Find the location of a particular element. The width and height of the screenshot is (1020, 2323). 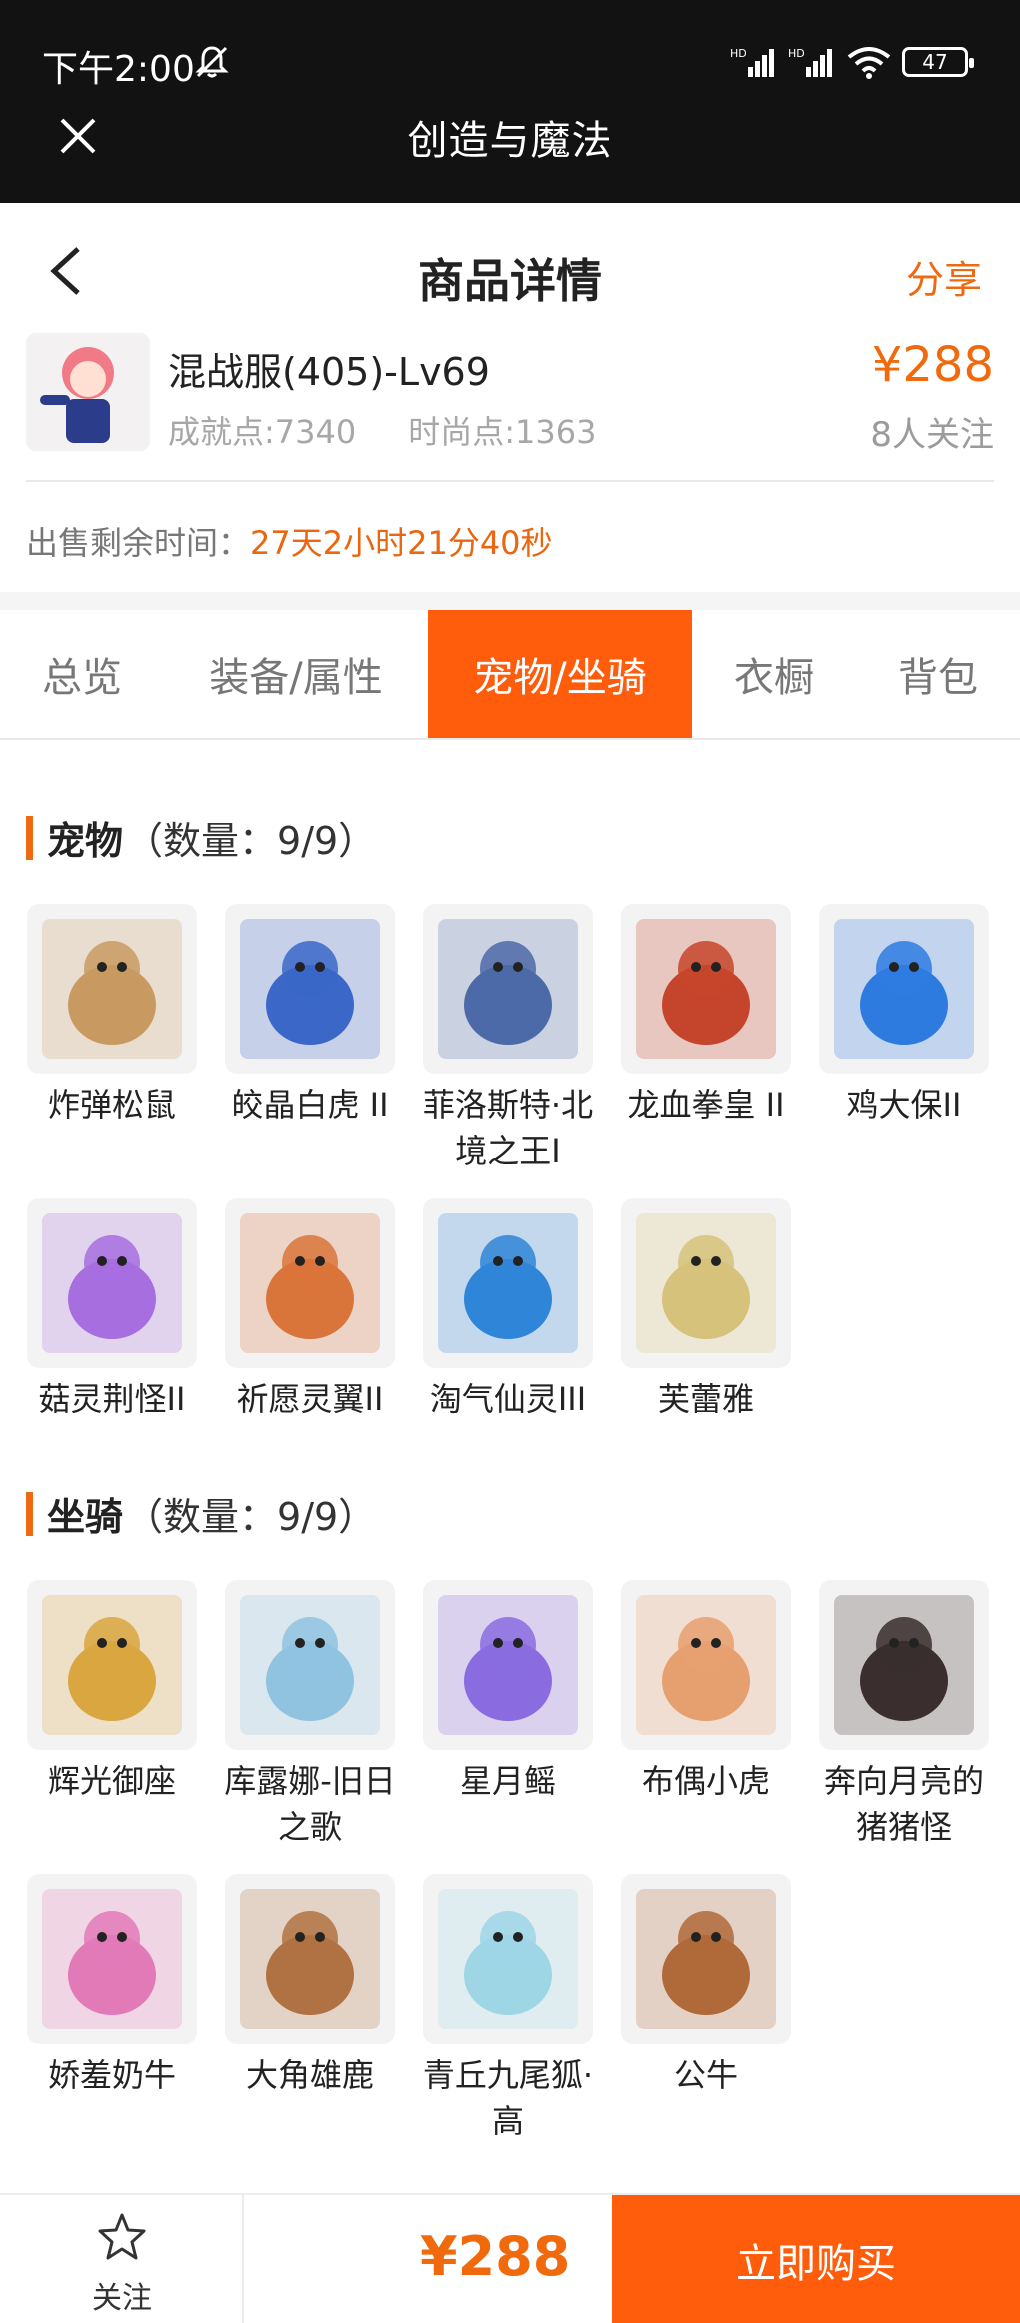

product-stats: 成就点:7340 时尚点:1363 is located at coordinates (382, 430).